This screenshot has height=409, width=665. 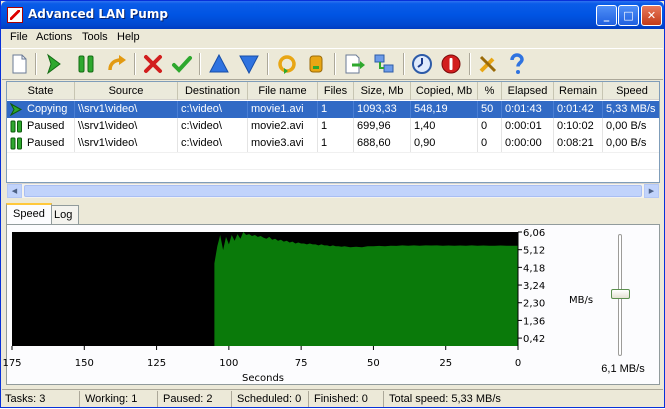 What do you see at coordinates (534, 286) in the screenshot?
I see `y-tick-label: 3,24` at bounding box center [534, 286].